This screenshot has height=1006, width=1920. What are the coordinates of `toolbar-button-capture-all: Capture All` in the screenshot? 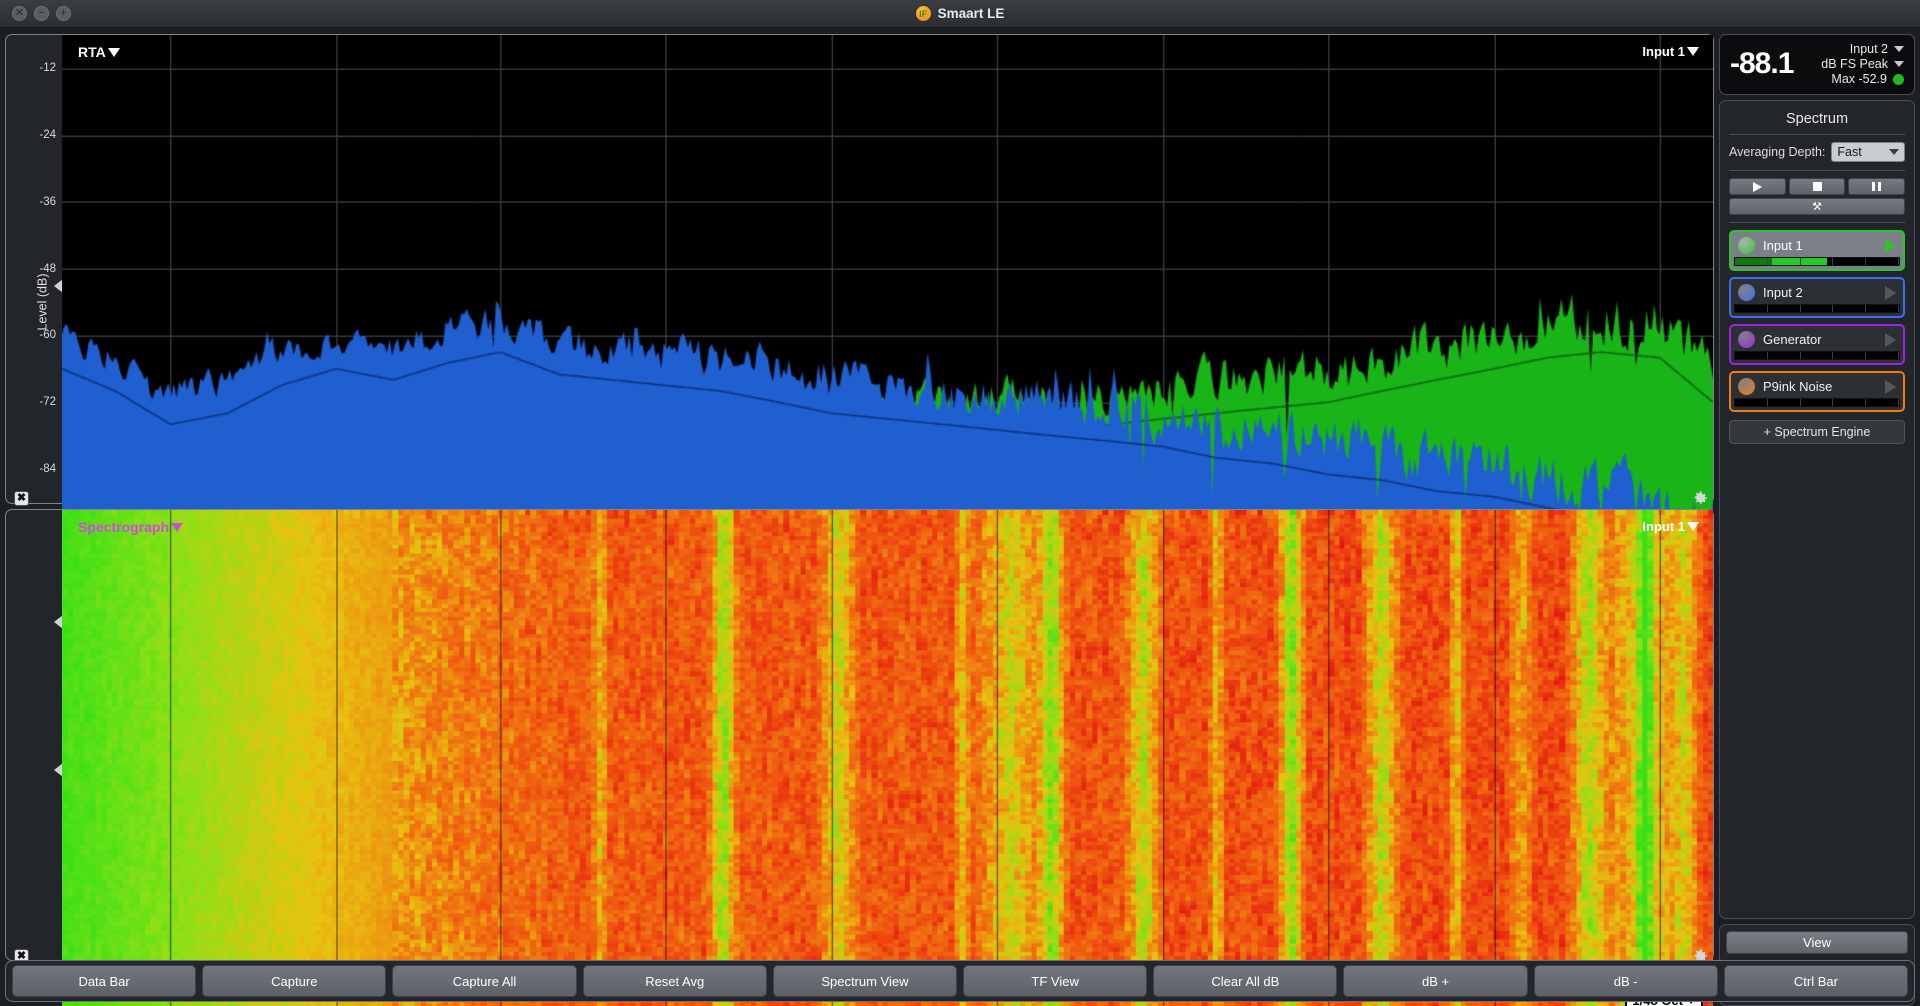 It's located at (484, 981).